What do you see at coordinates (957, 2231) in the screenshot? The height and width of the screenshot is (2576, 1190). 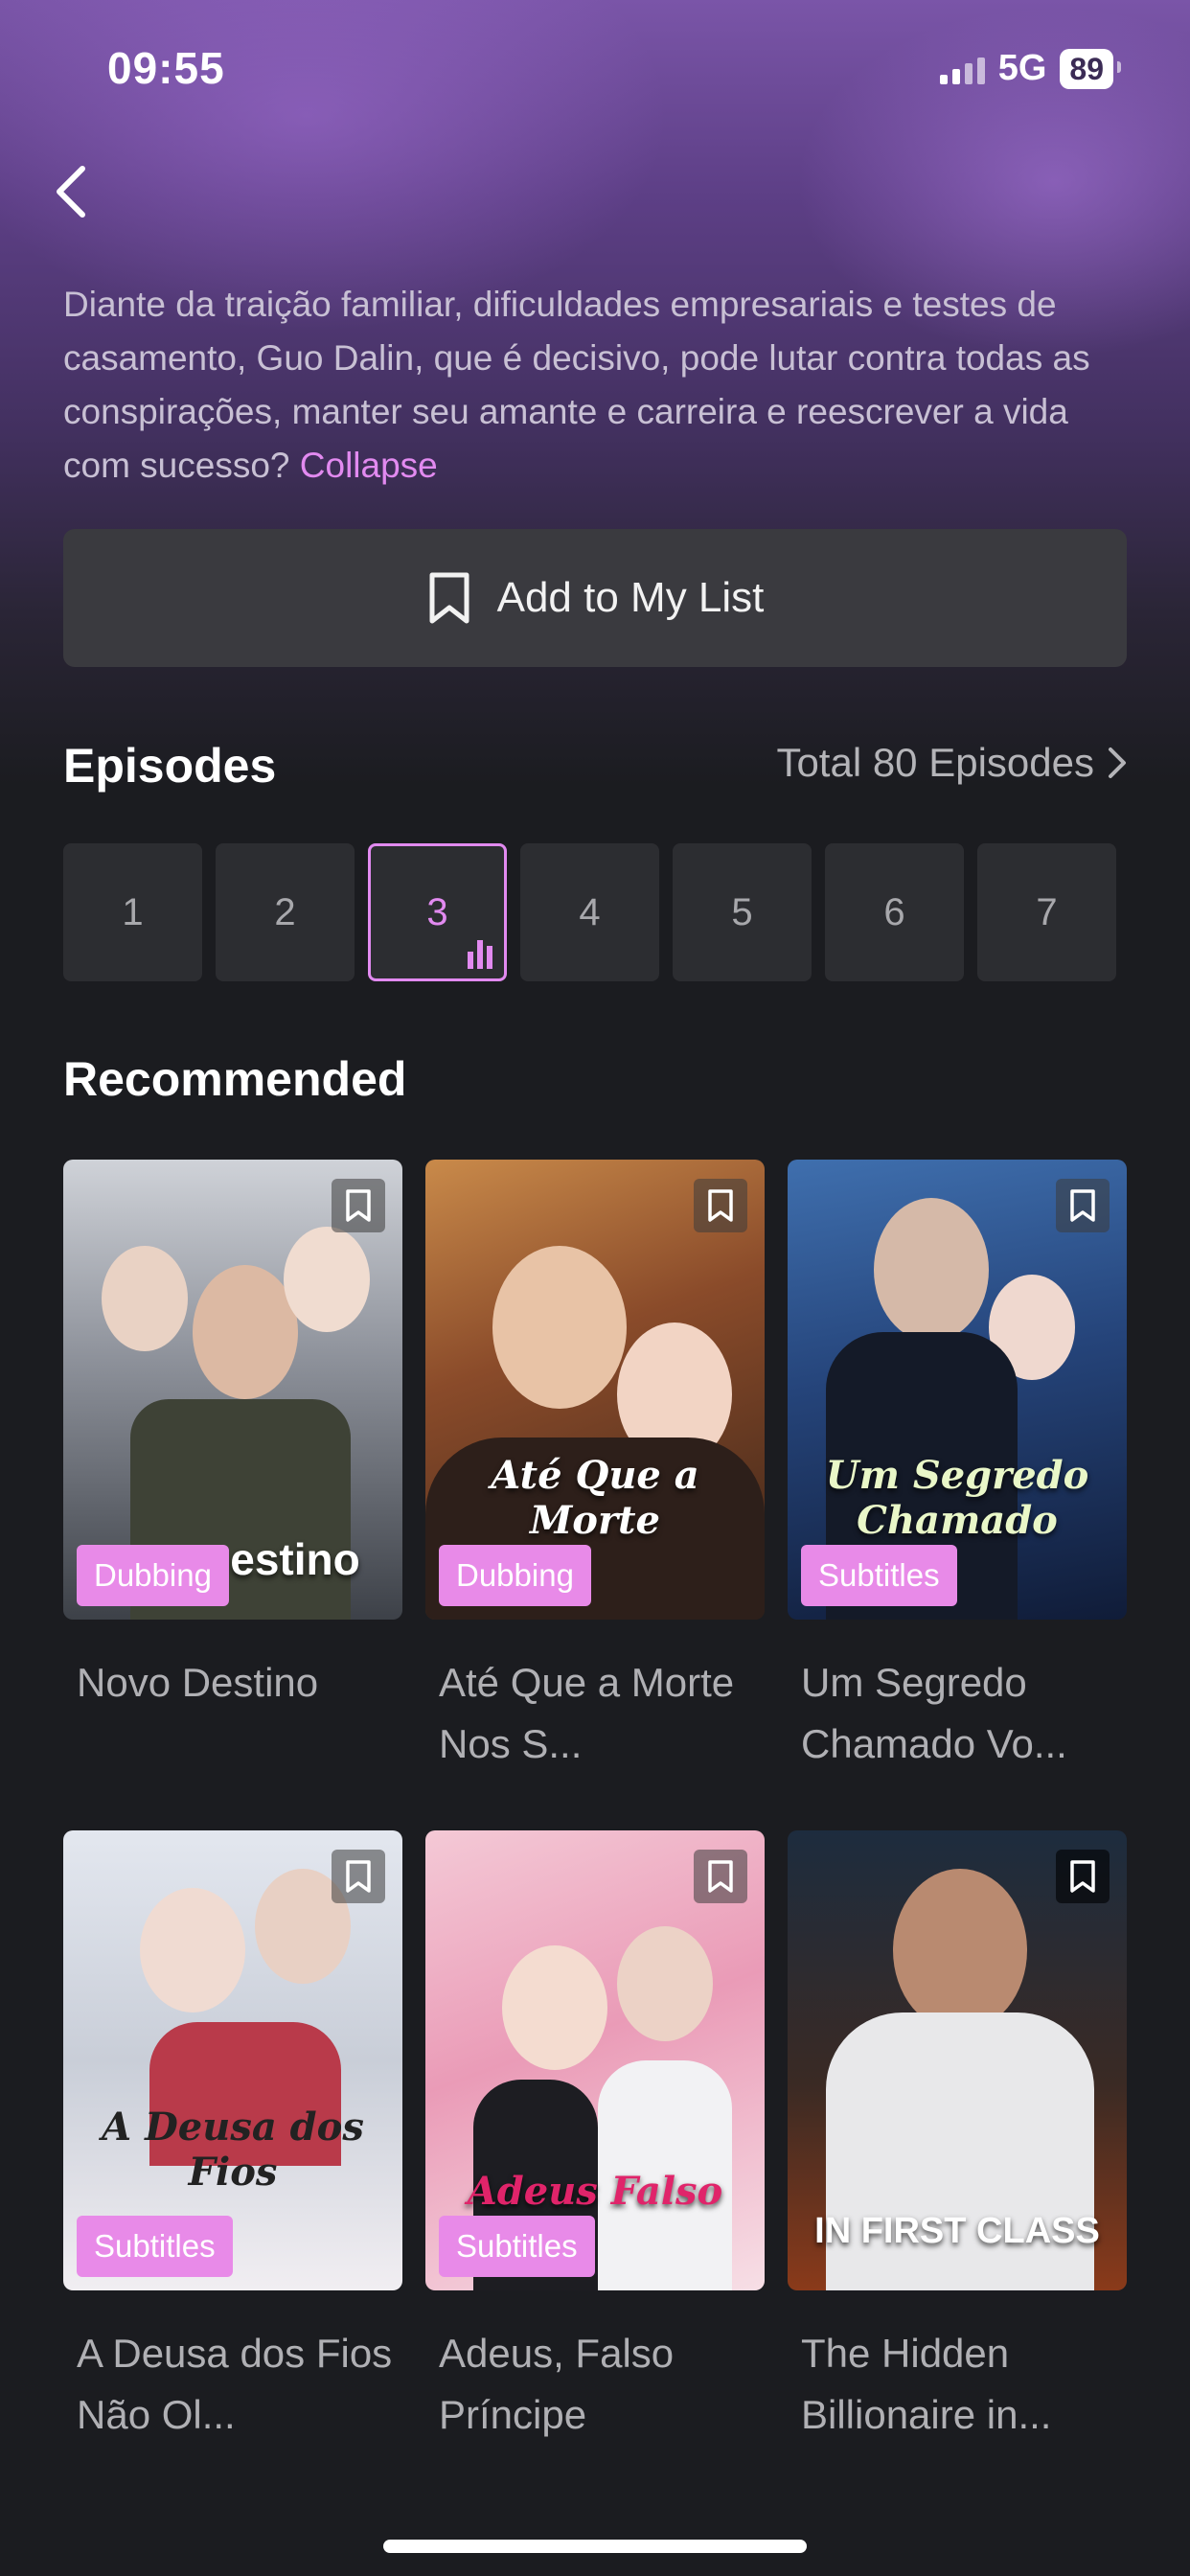 I see `poster-title: IN FIRST CLASS` at bounding box center [957, 2231].